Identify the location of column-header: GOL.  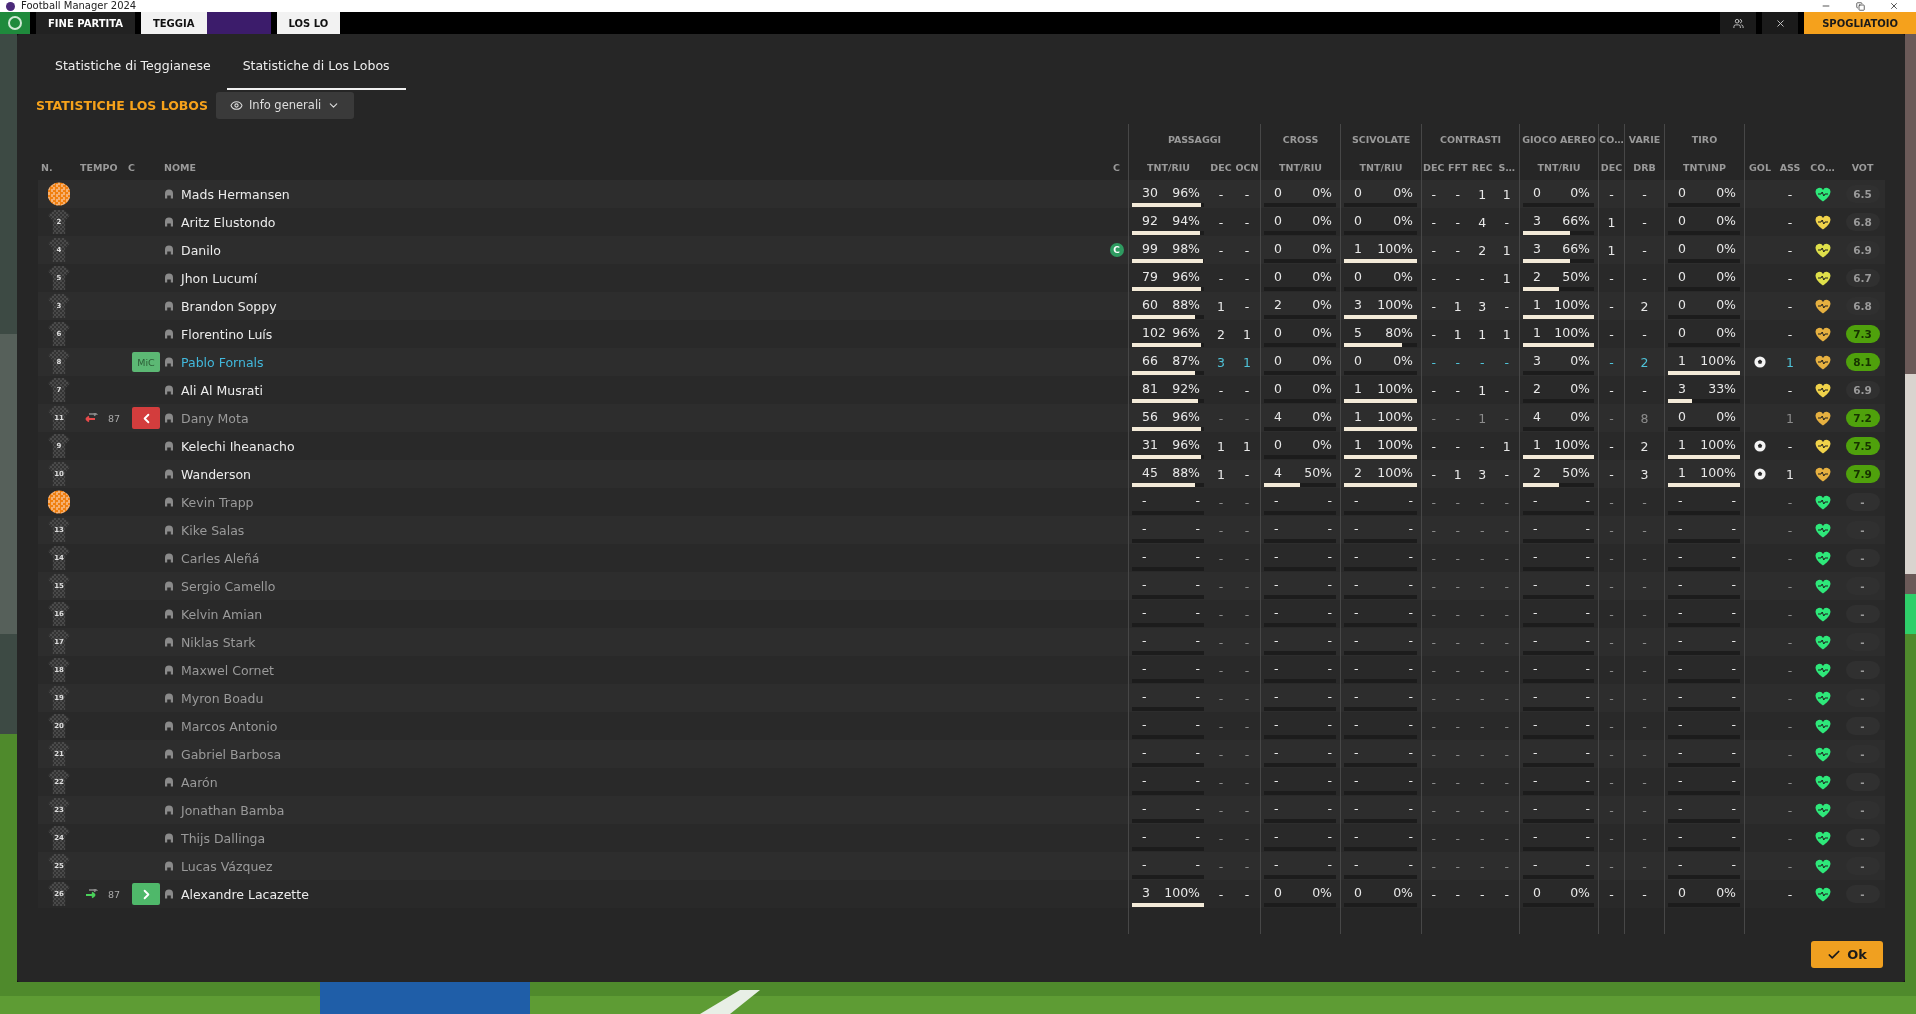
(1760, 167).